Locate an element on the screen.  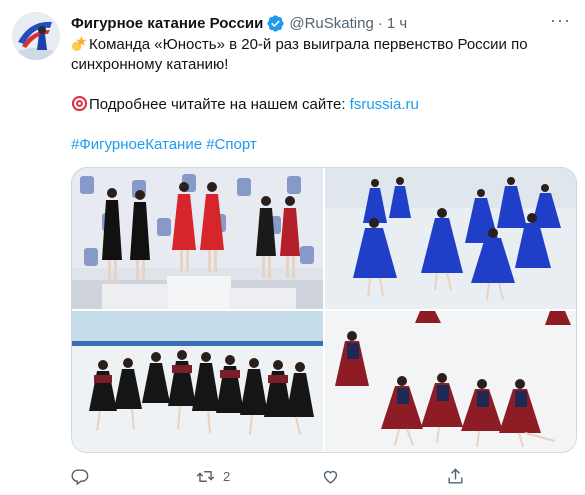
author-name: Фигурное катание России is located at coordinates (167, 23).